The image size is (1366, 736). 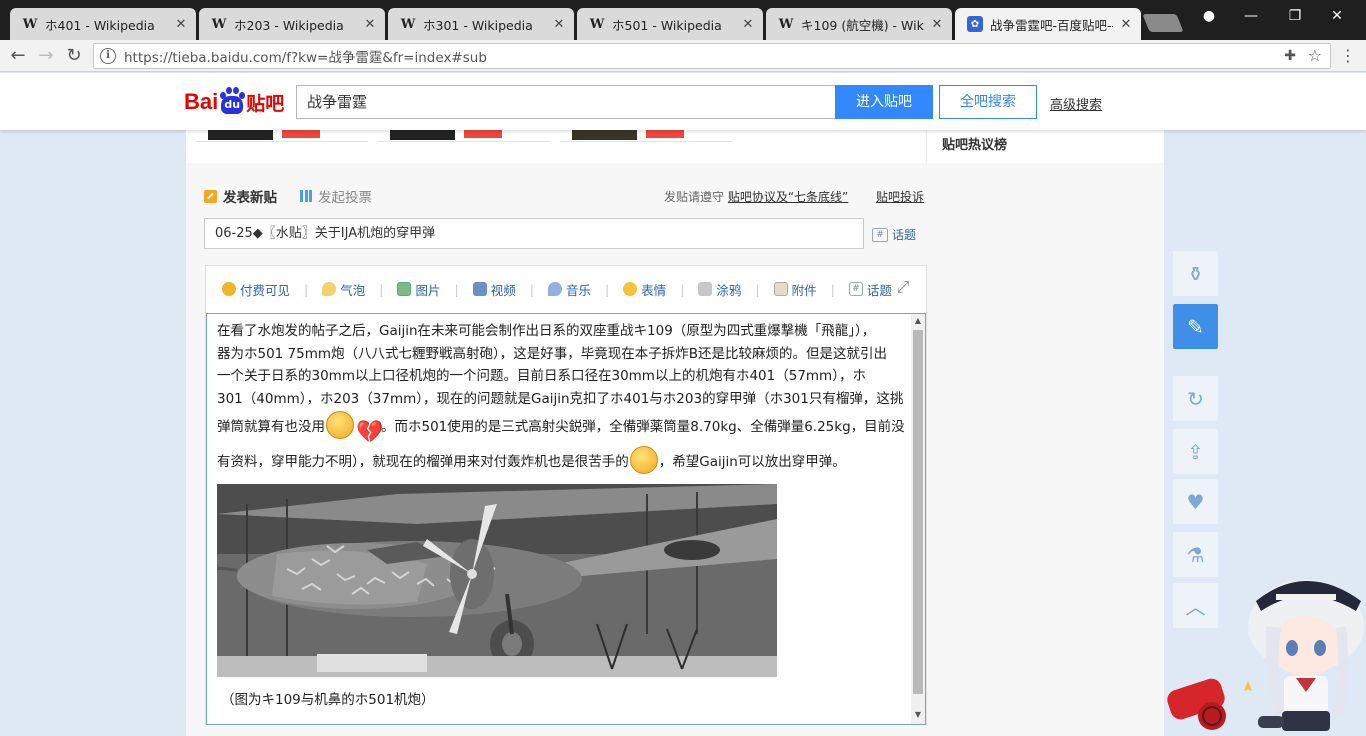 I want to click on minimize-icon: —, so click(x=1251, y=16).